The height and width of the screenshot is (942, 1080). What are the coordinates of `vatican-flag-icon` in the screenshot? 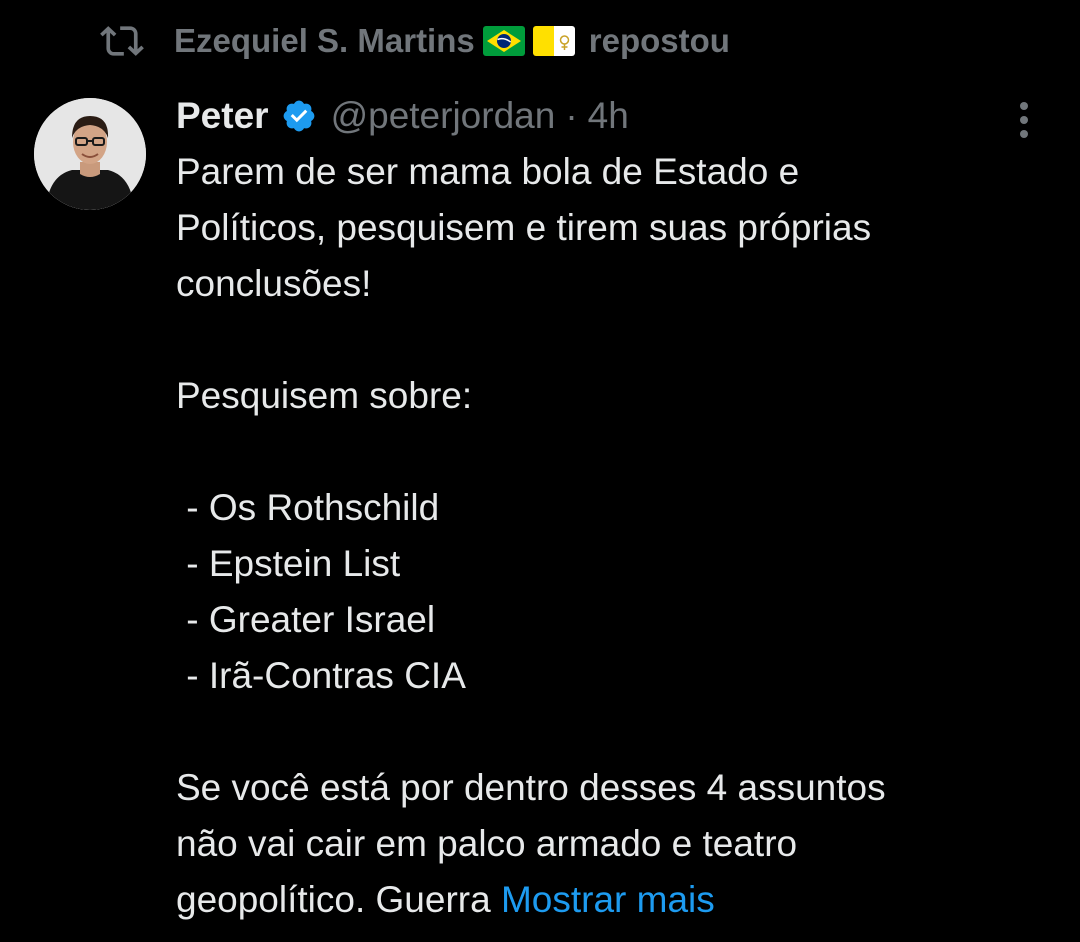 It's located at (553, 41).